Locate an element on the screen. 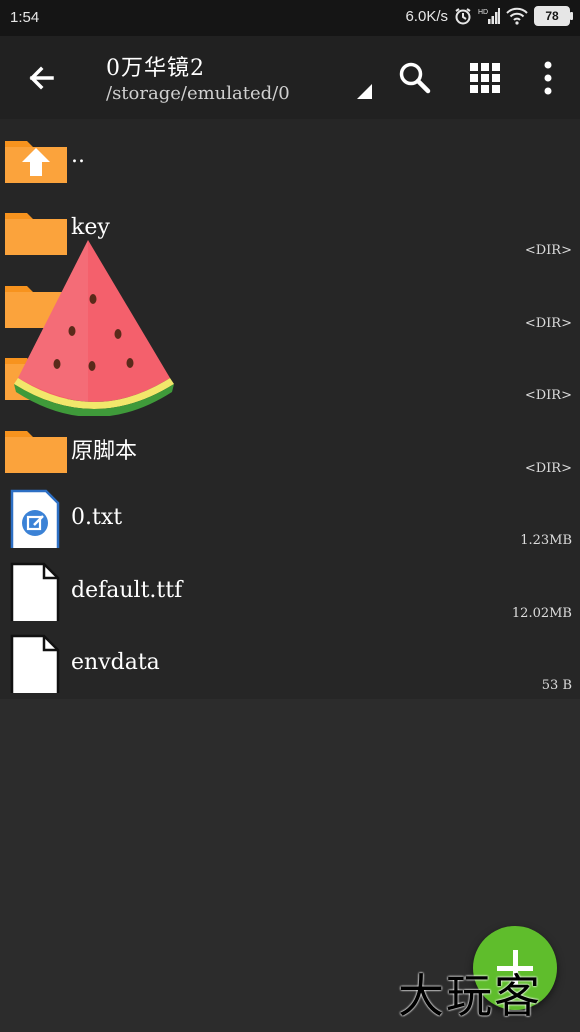 This screenshot has width=580, height=1032. list-item: 0.txt 1.23MB is located at coordinates (290, 517).